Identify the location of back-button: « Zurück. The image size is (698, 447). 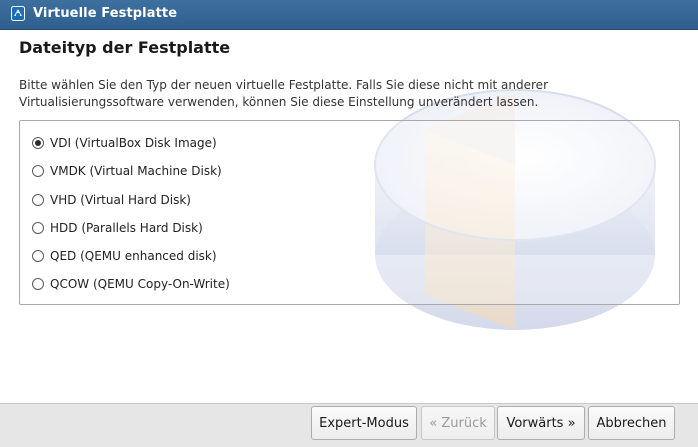
(458, 423).